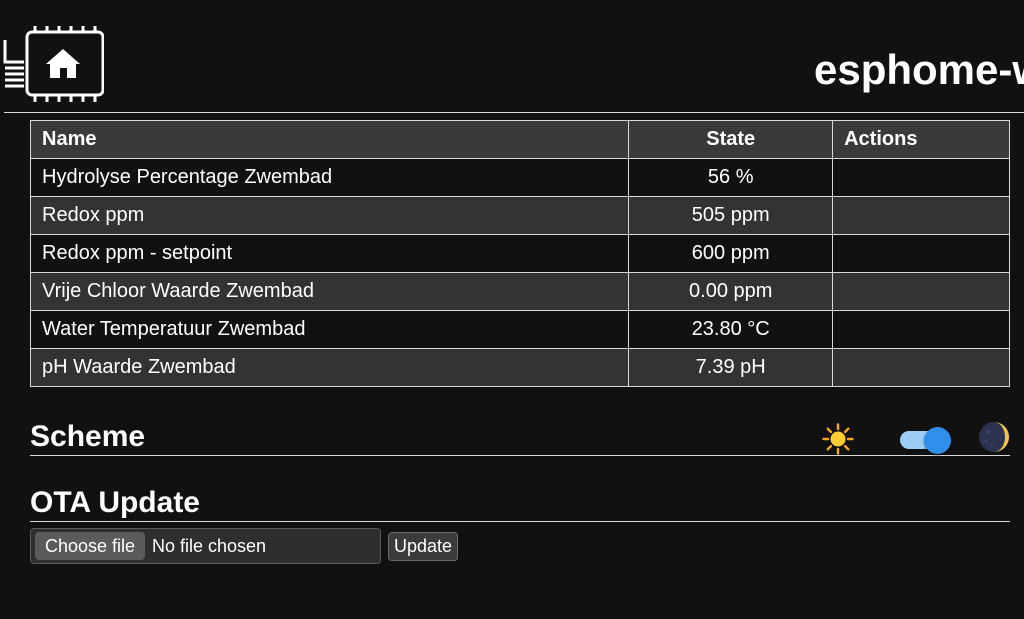  I want to click on scheme-toggle, so click(937, 440).